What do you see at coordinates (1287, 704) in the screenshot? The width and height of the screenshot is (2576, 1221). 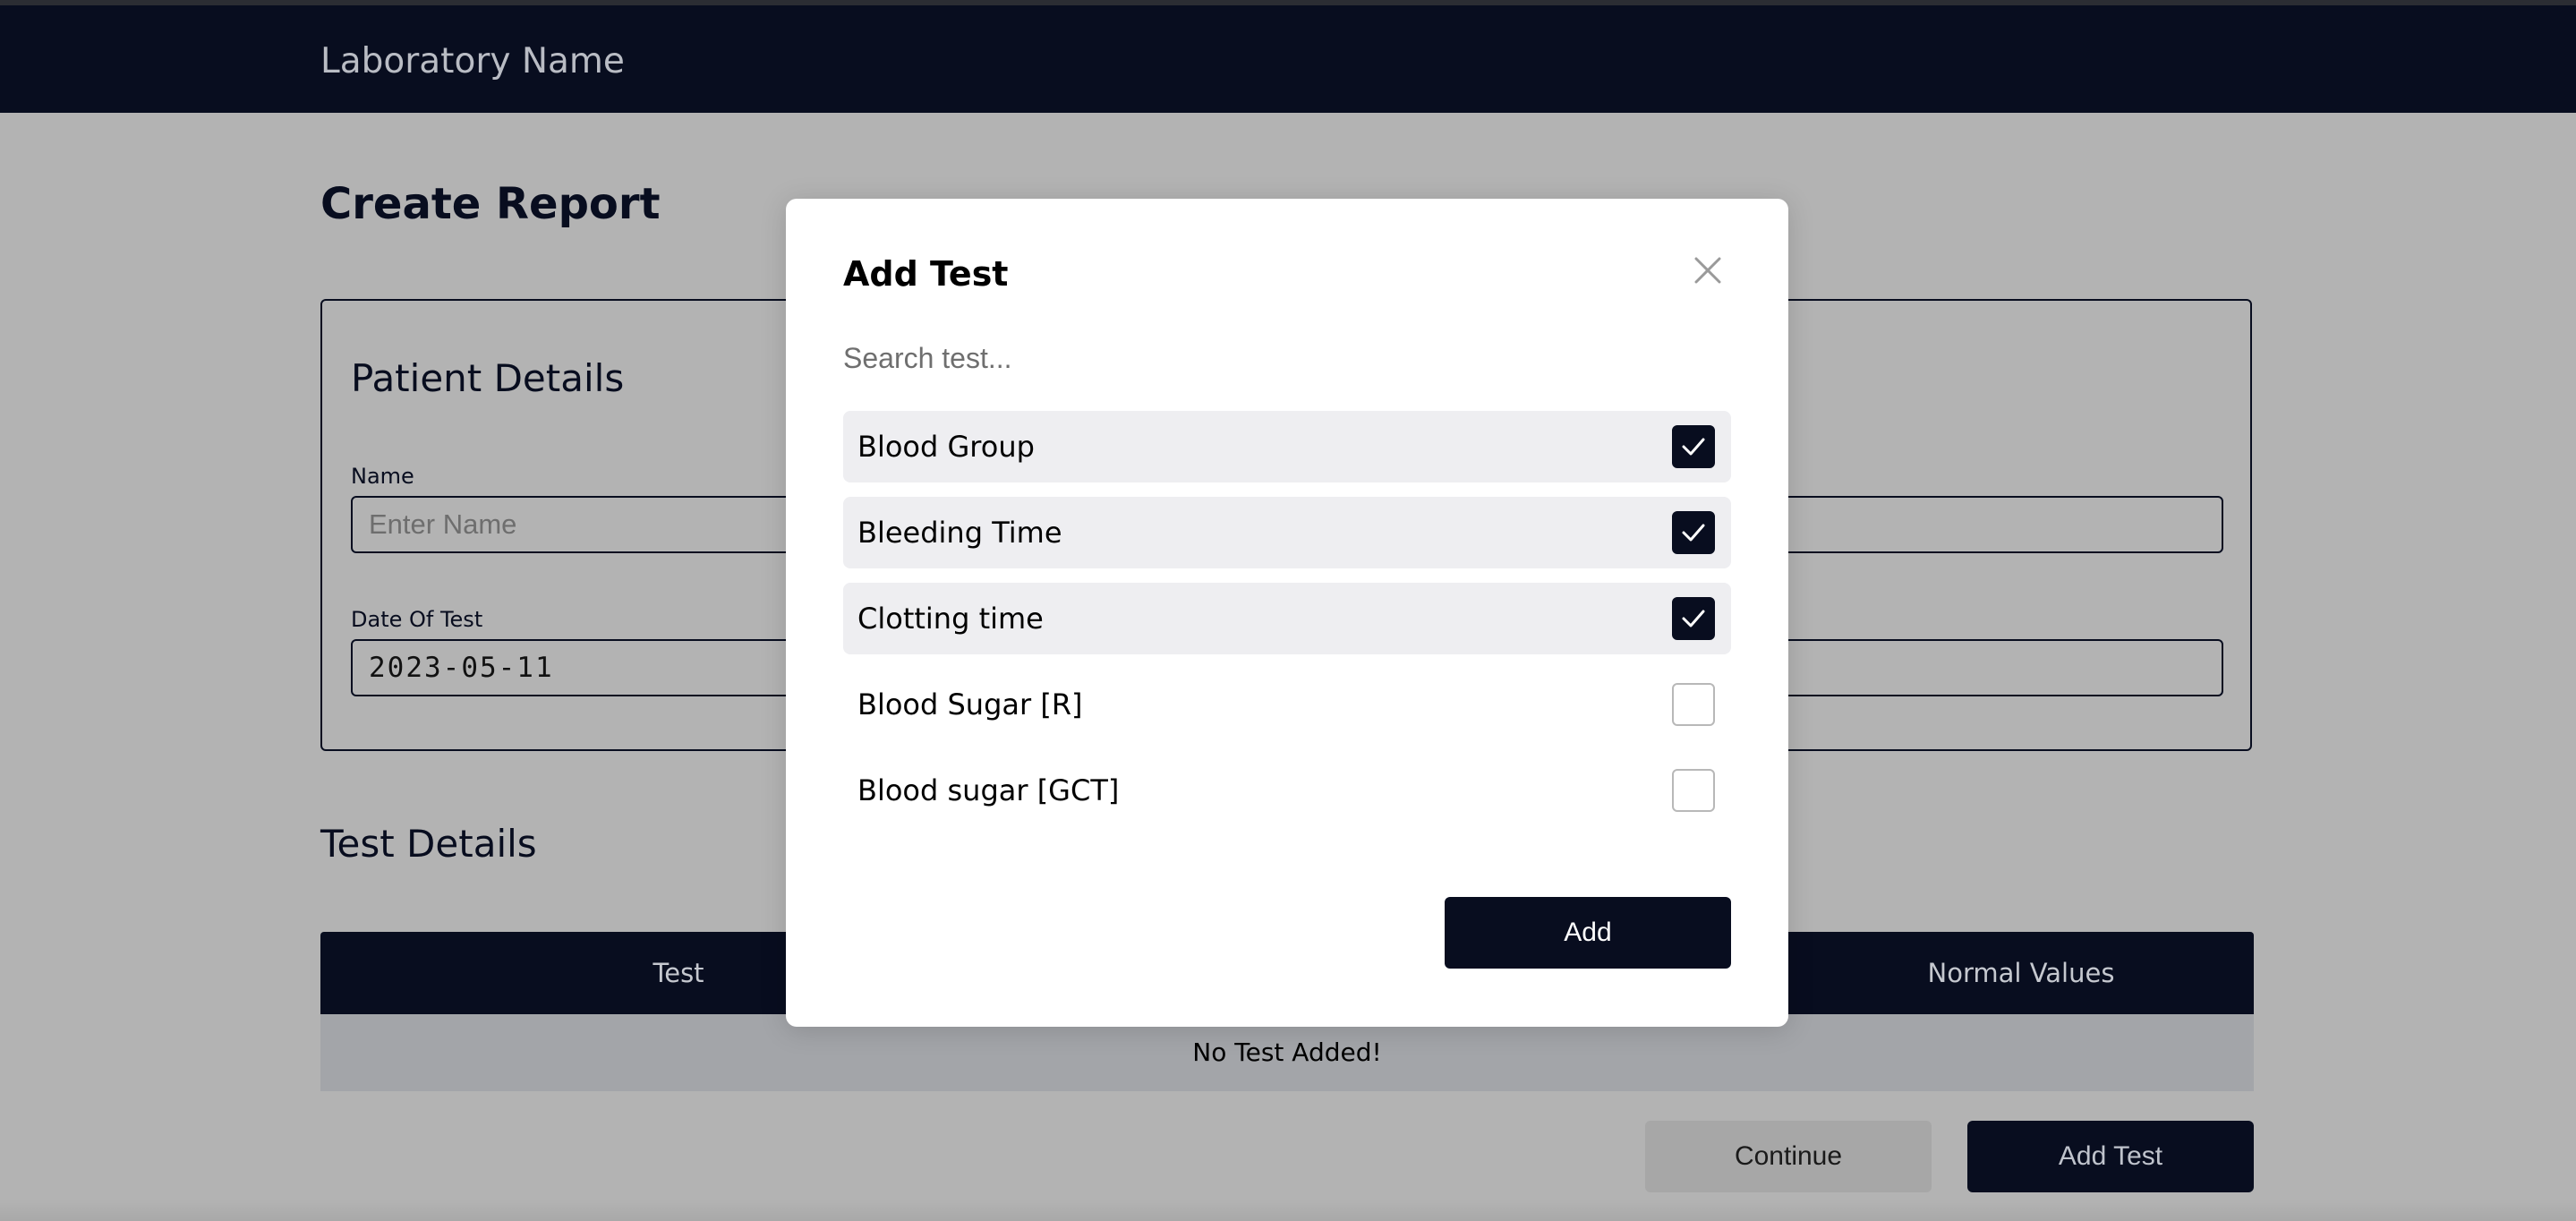 I see `test-option-blood-sugar-r: Blood Sugar [R]` at bounding box center [1287, 704].